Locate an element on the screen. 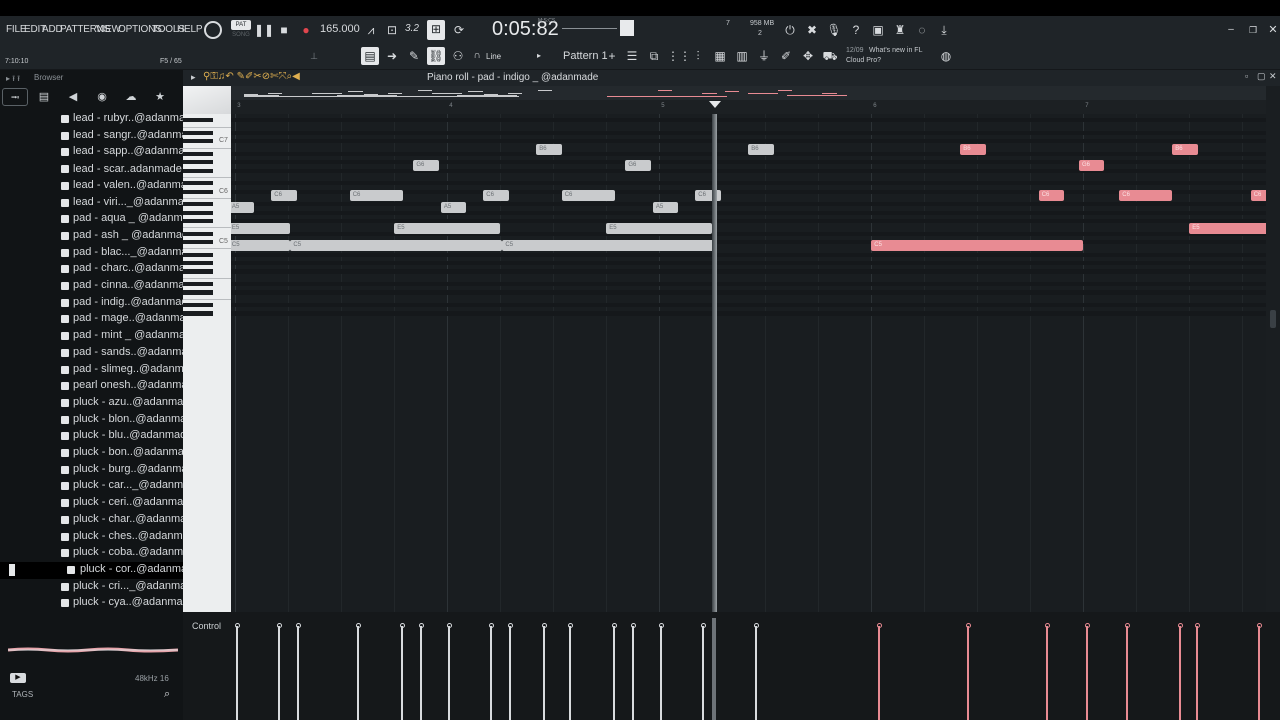 The height and width of the screenshot is (720, 1280). browser-item: lead - sangr..@adanmade is located at coordinates (100, 136).